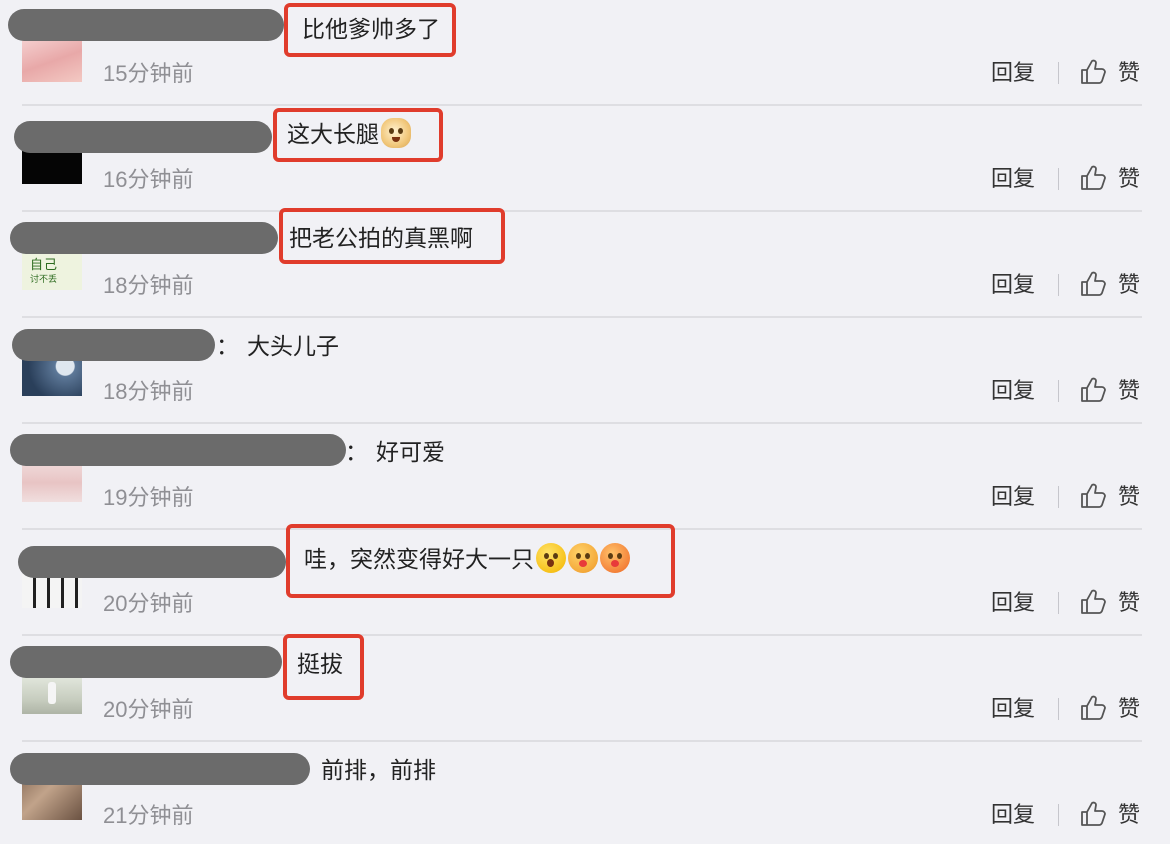  I want to click on comment-text: 把老公拍的真黑啊, so click(381, 238).